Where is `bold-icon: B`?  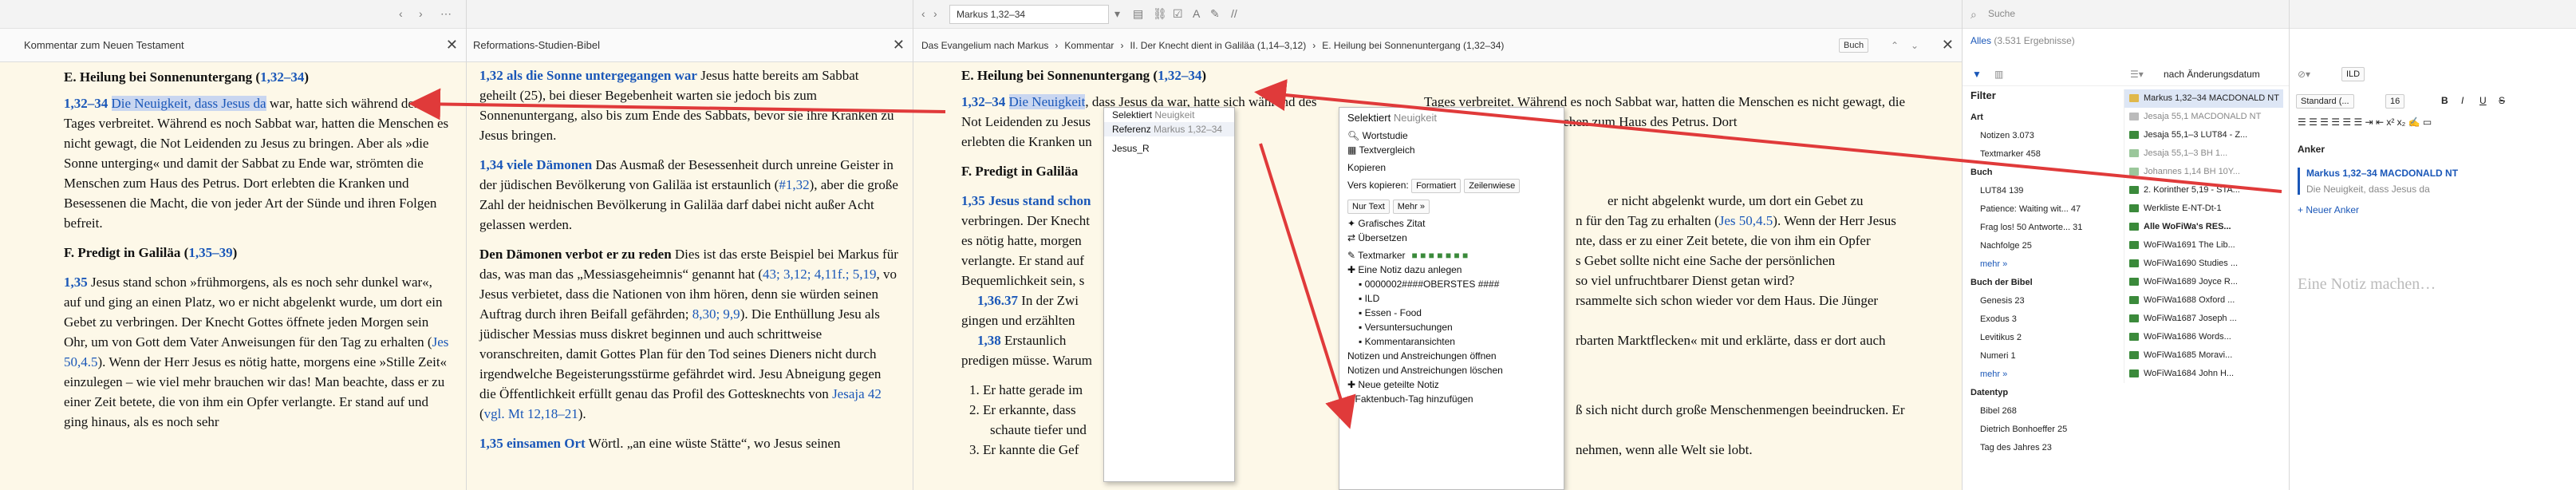 bold-icon: B is located at coordinates (2445, 100).